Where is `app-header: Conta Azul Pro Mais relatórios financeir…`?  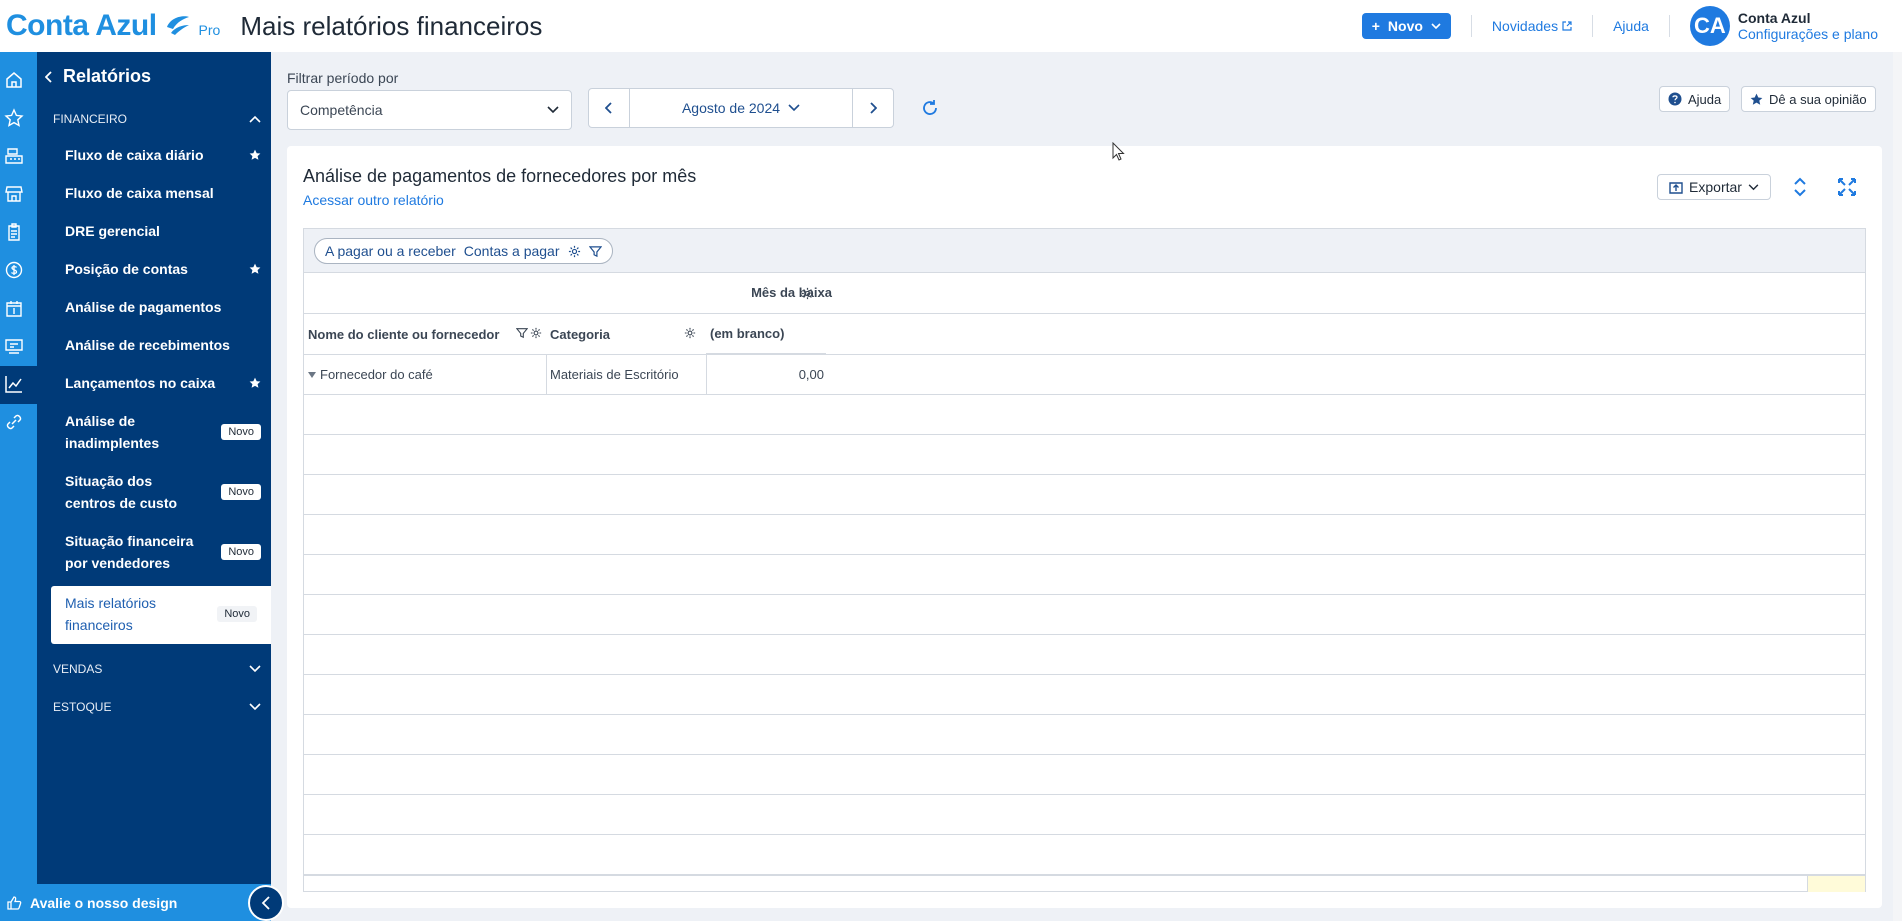 app-header: Conta Azul Pro Mais relatórios financeir… is located at coordinates (951, 26).